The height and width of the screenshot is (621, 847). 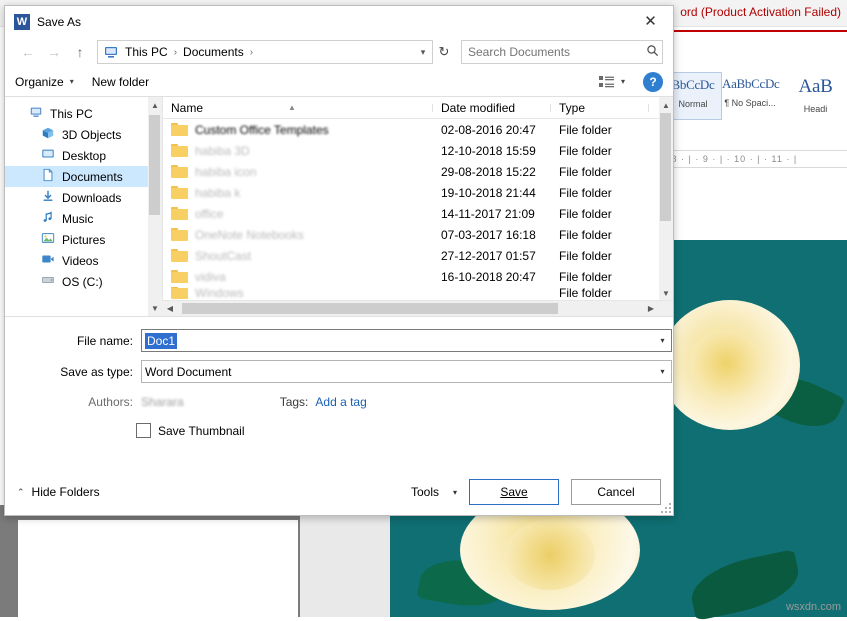 I want to click on rose-center, so click(x=550, y=555).